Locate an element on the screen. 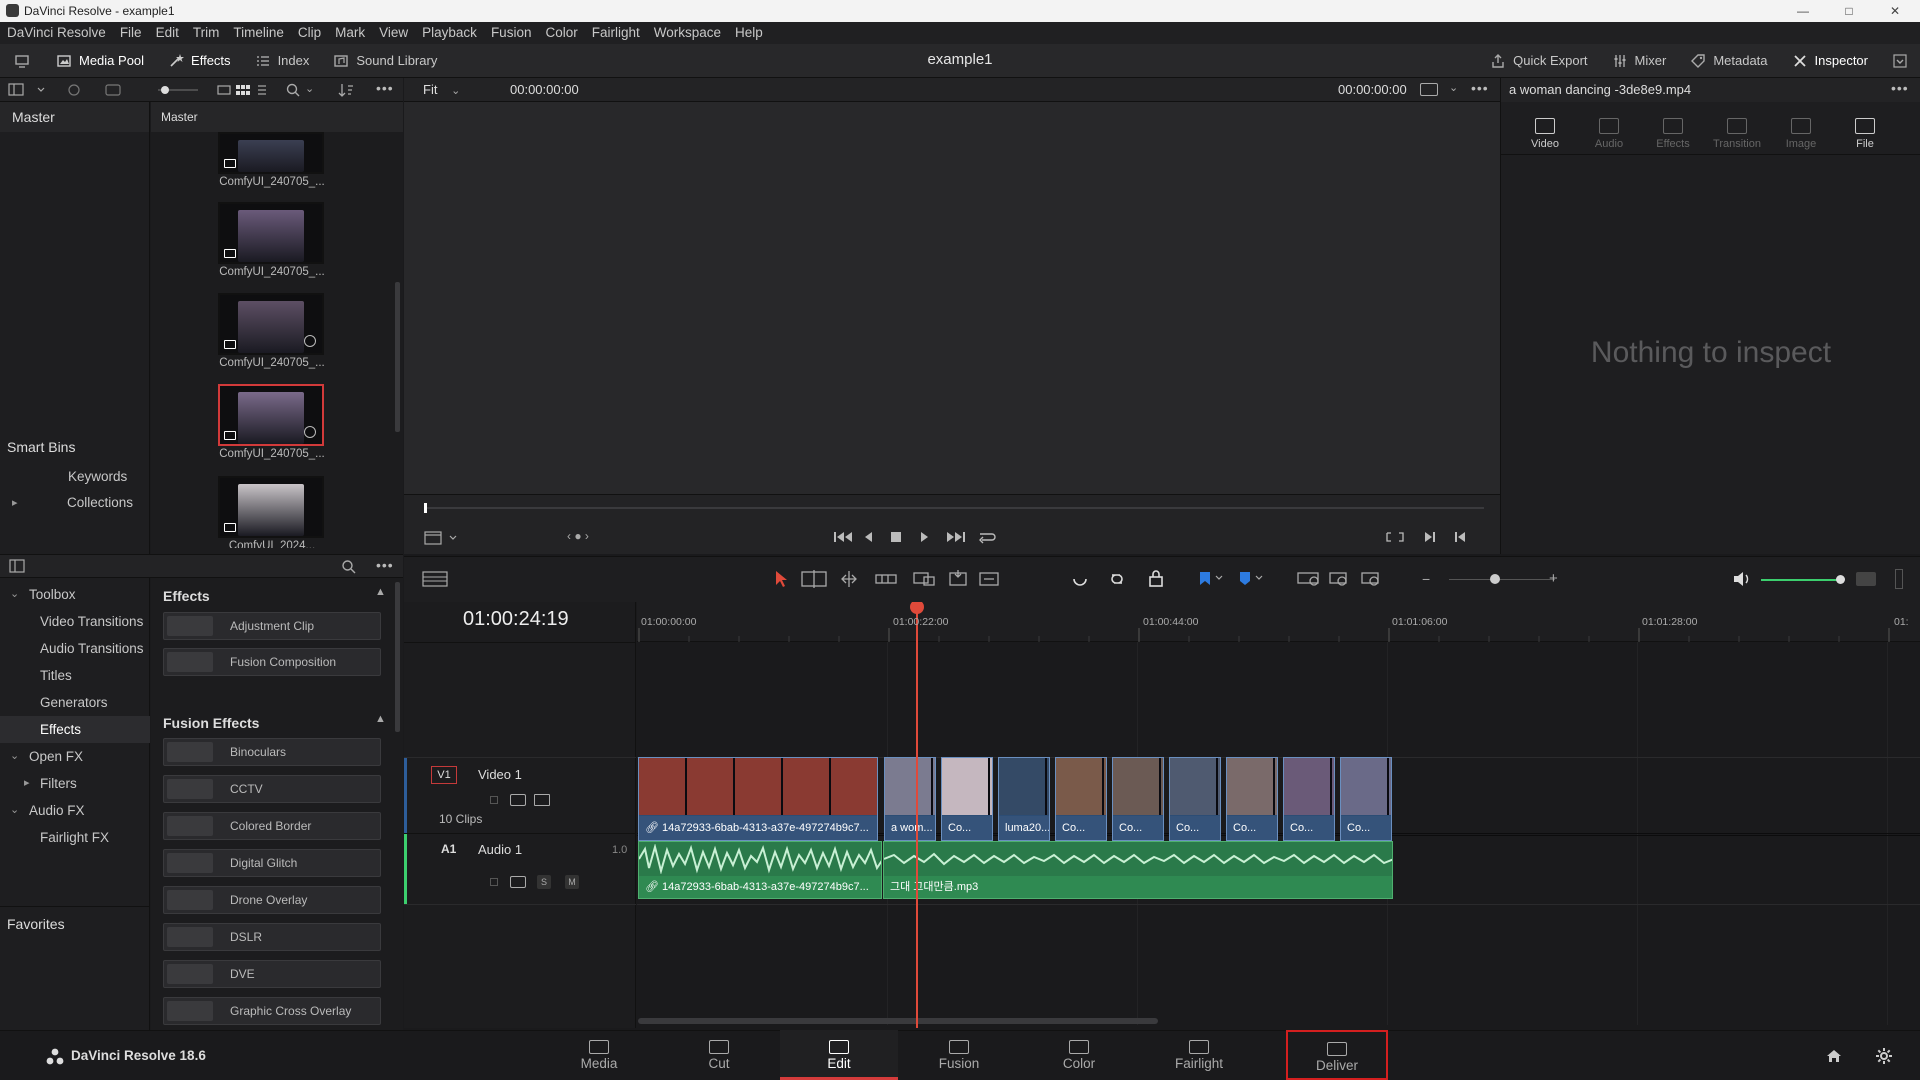 The image size is (1920, 1080). viewer-layout-icon is located at coordinates (444, 538).